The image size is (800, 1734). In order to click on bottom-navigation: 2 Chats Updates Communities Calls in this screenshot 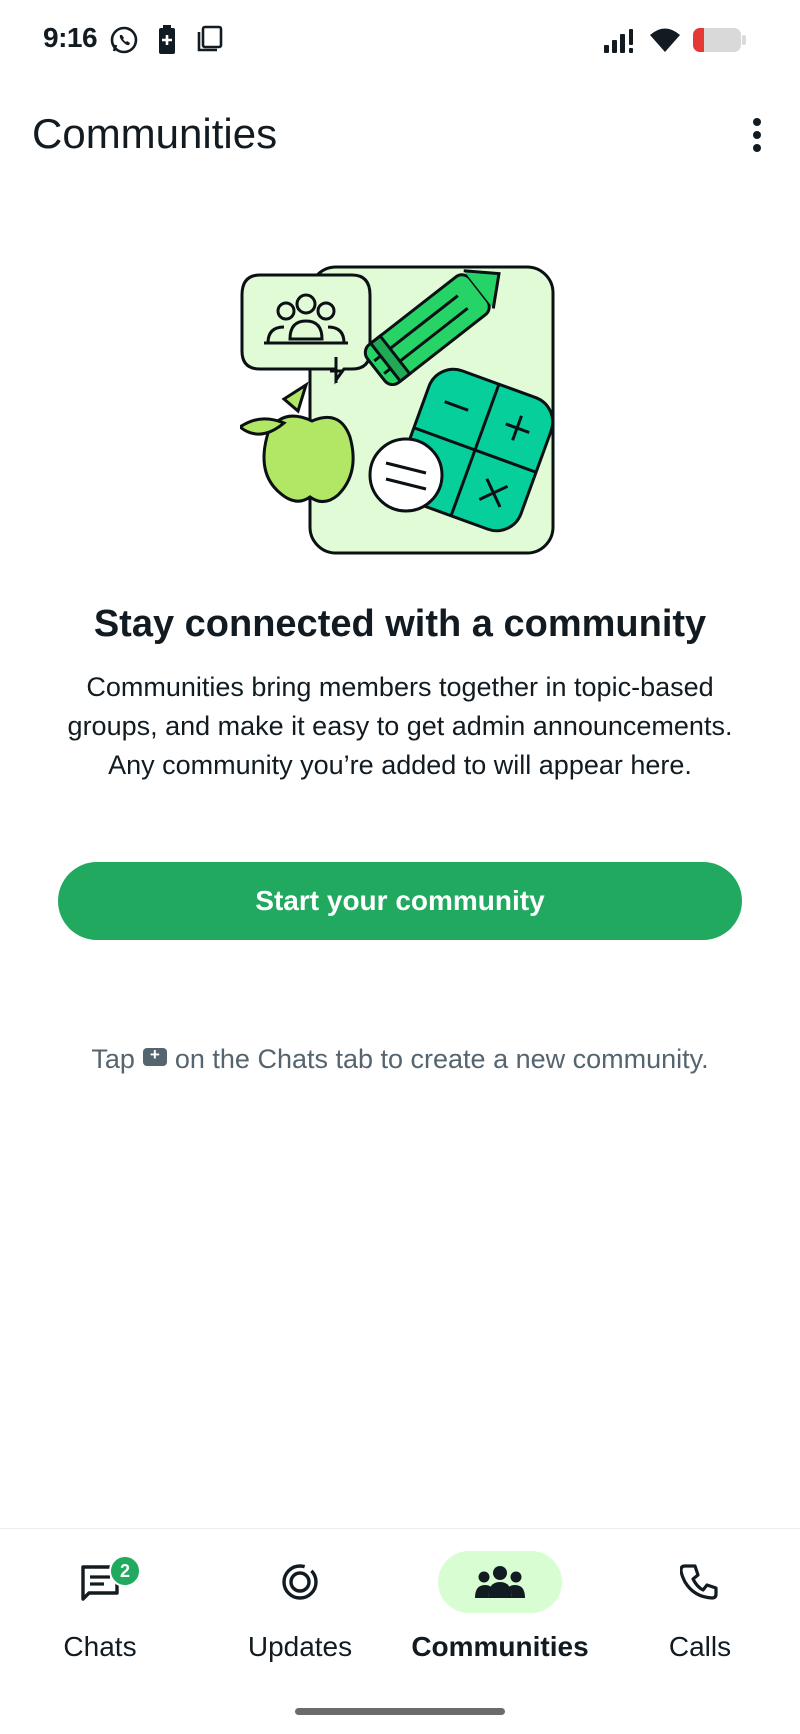, I will do `click(400, 1631)`.